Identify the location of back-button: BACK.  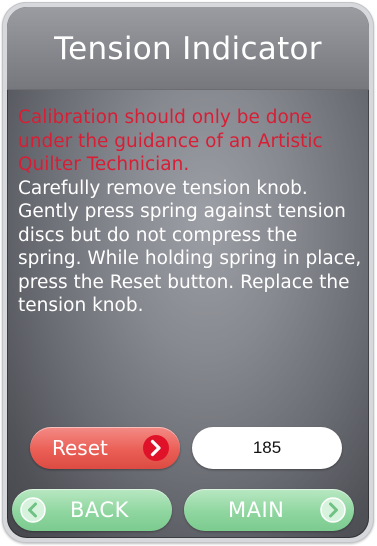
(92, 510).